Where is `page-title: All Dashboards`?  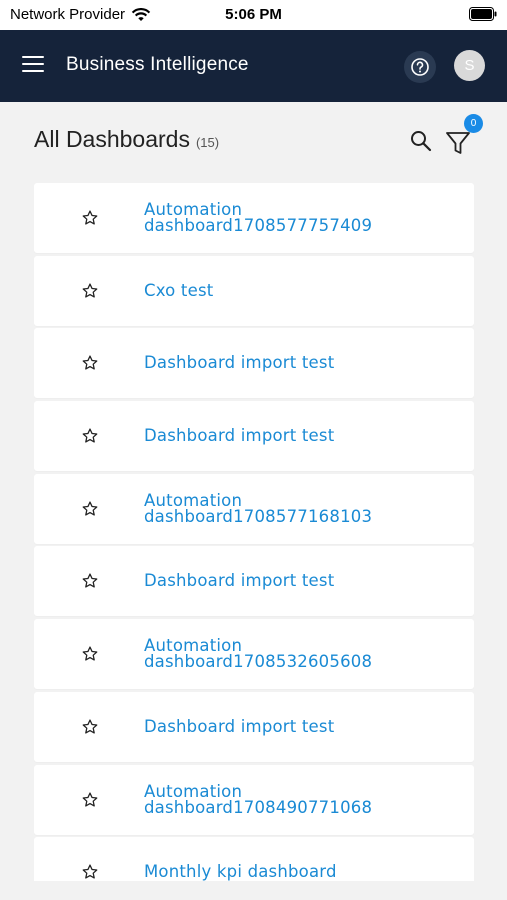
page-title: All Dashboards is located at coordinates (112, 139).